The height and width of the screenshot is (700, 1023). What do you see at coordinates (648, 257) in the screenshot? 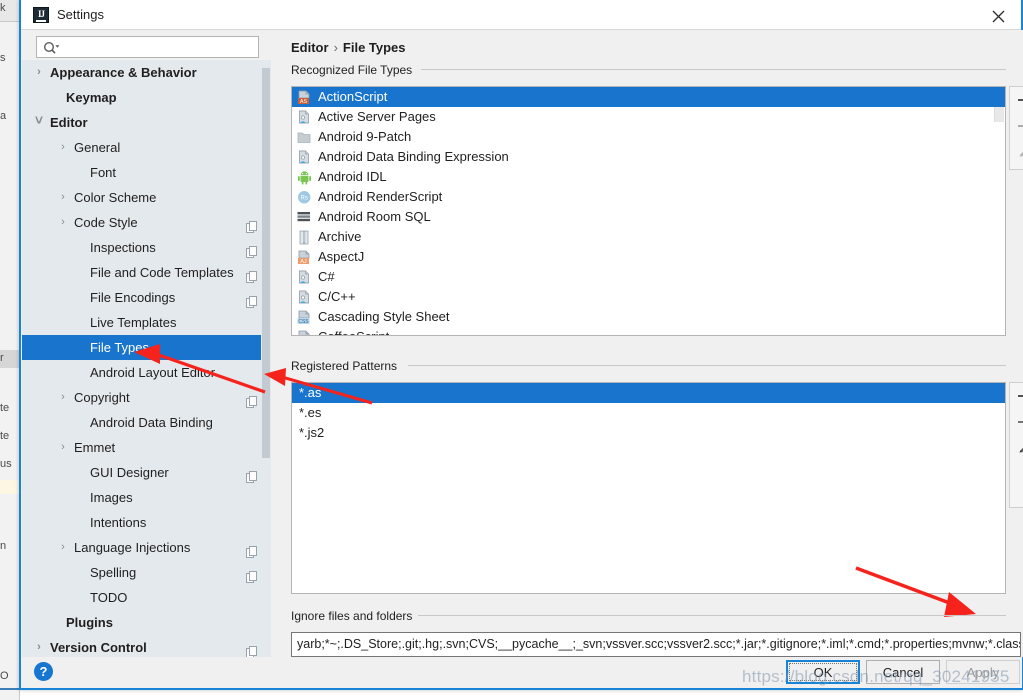
I see `file-type-row: AJ AspectJ` at bounding box center [648, 257].